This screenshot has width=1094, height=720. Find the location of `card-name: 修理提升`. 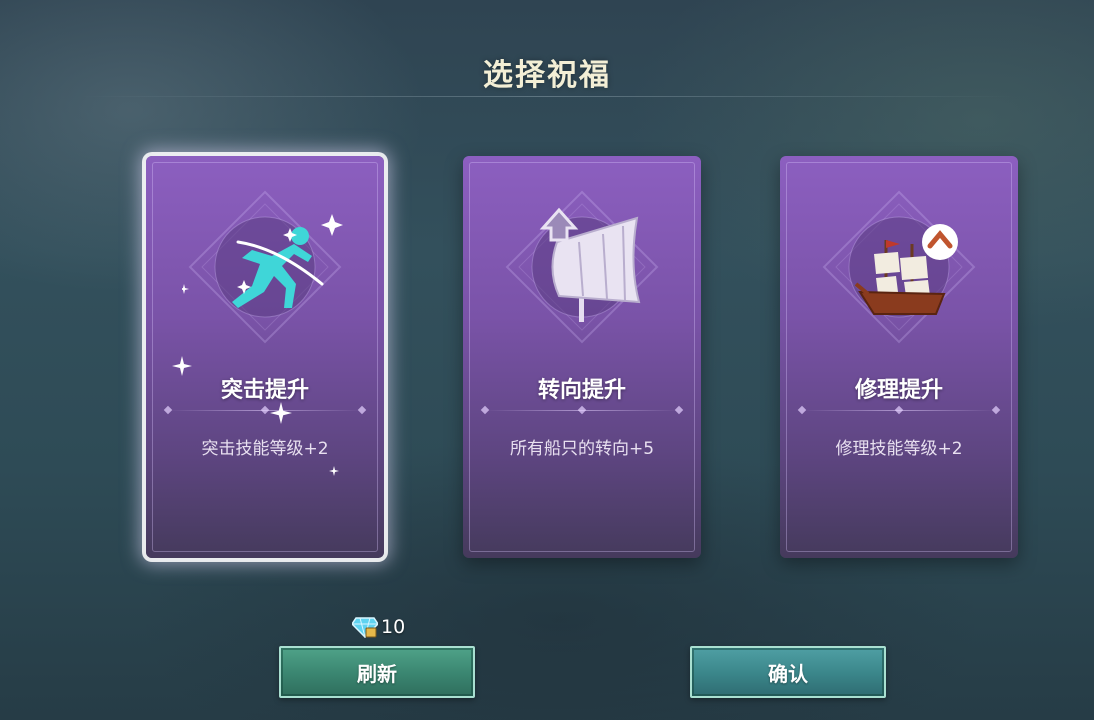

card-name: 修理提升 is located at coordinates (898, 390).